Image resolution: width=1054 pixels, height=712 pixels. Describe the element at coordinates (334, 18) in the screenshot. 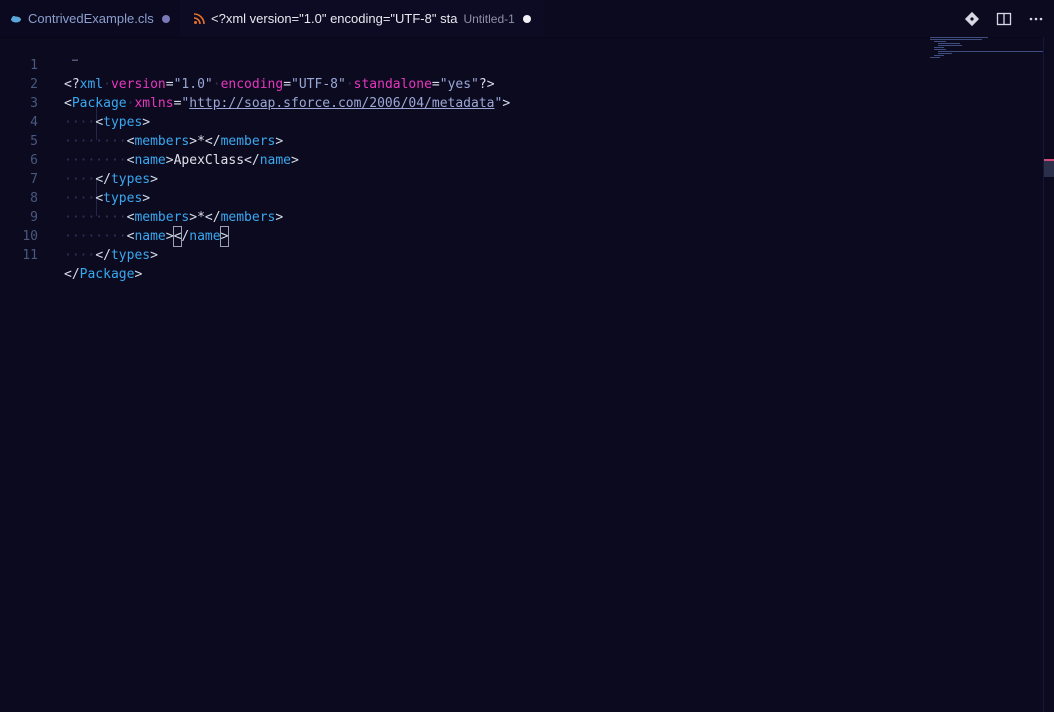

I see `tab-title: <?xml version="1.0" encoding="UTF-8" sta` at that location.